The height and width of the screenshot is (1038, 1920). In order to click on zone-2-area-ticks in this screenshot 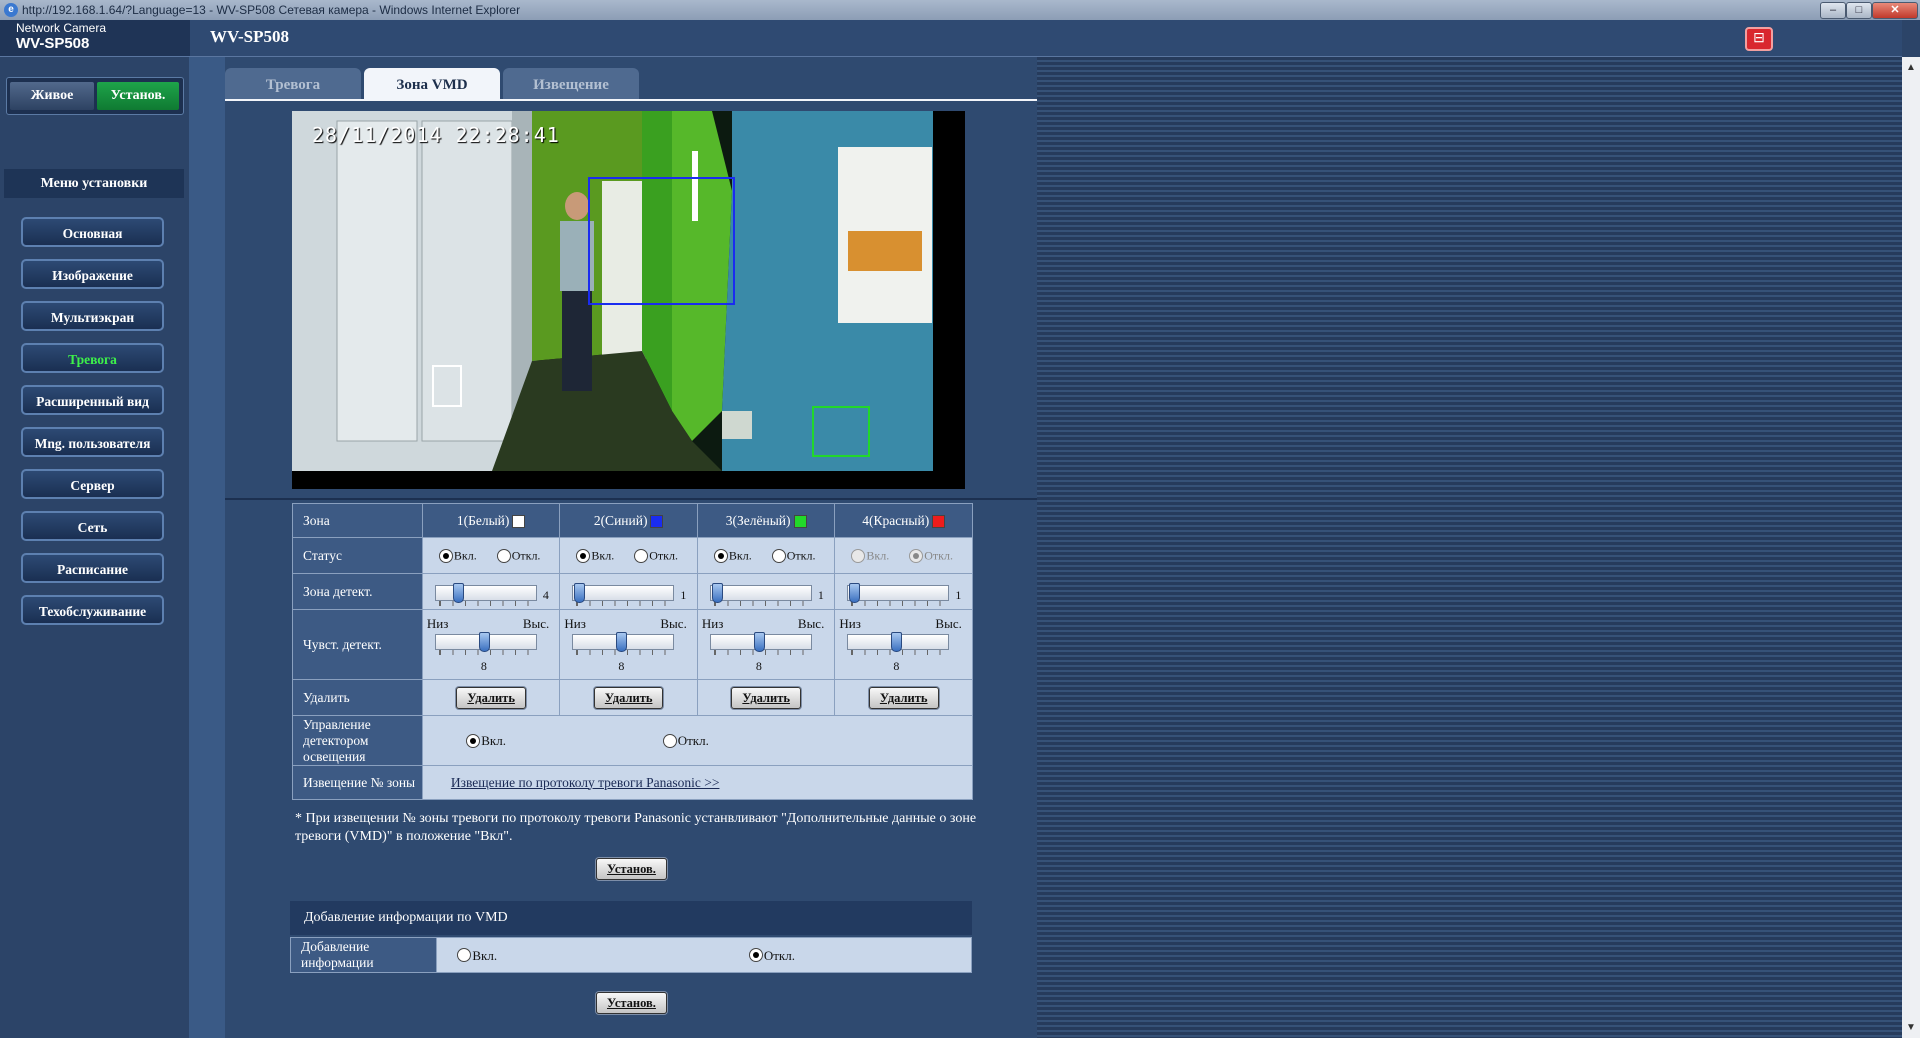, I will do `click(623, 603)`.